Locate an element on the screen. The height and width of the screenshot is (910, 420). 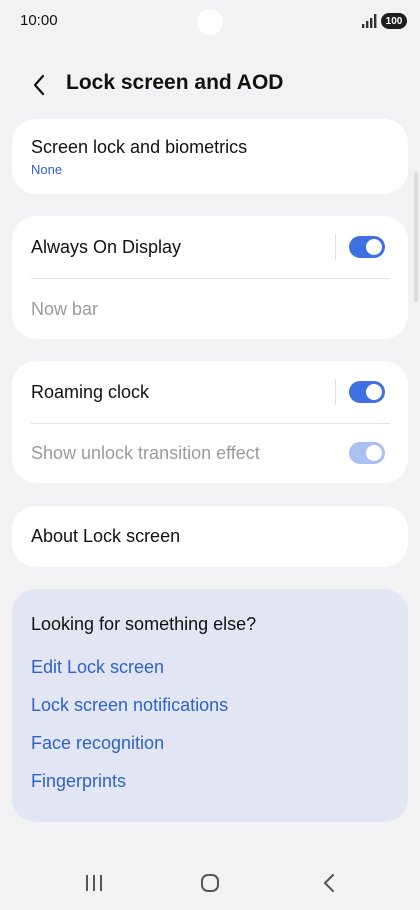
always-on-display-row: Always On Display is located at coordinates (210, 247).